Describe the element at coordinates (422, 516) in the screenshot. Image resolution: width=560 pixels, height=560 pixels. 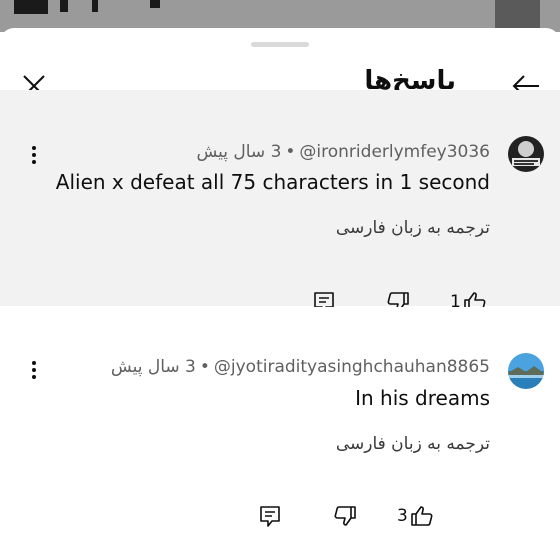
I see `thumb-up-icon` at that location.